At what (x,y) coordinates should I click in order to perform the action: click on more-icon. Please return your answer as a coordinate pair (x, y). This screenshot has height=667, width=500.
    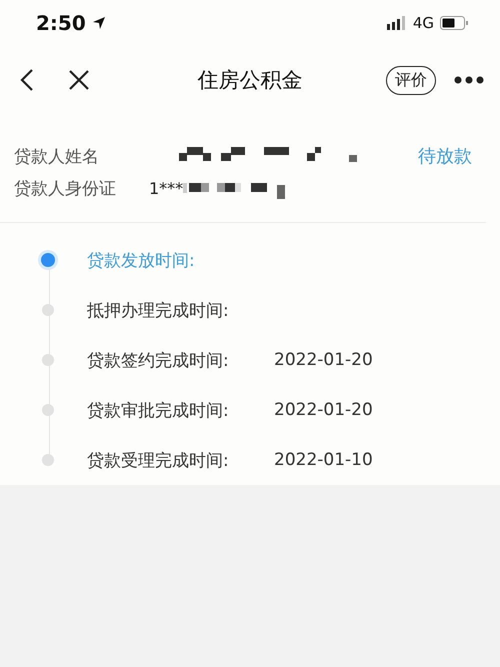
    Looking at the image, I should click on (469, 80).